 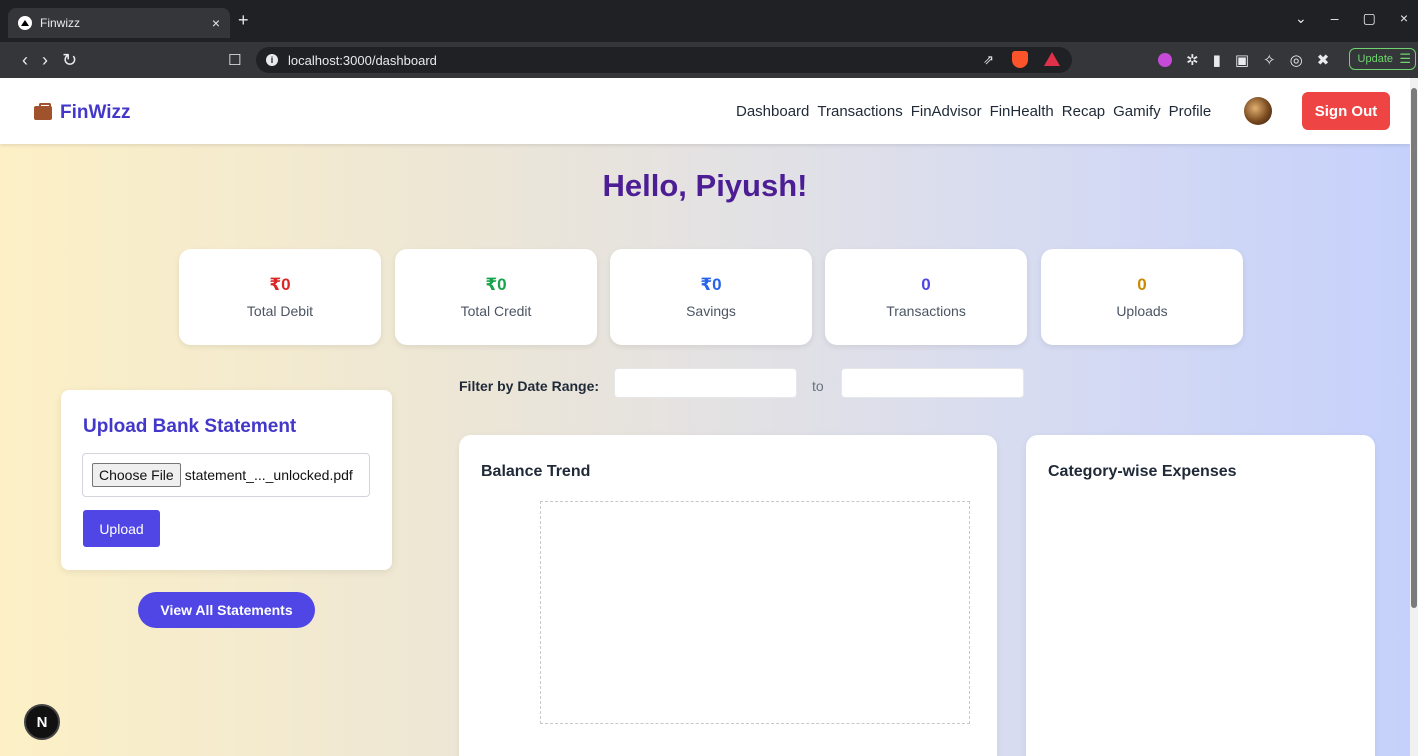 What do you see at coordinates (1269, 60) in the screenshot?
I see `leo-ai-icon: ✧` at bounding box center [1269, 60].